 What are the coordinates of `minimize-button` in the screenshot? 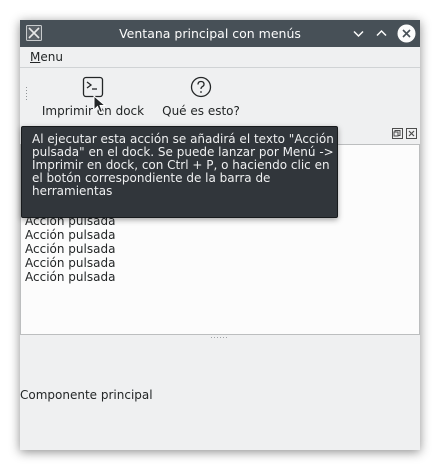 It's located at (358, 33).